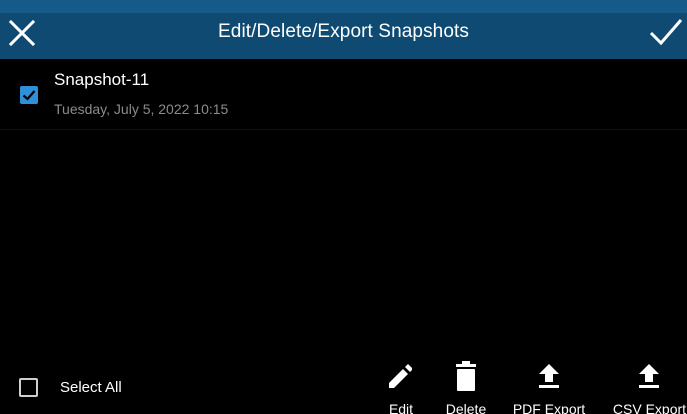 The image size is (687, 414). Describe the element at coordinates (141, 109) in the screenshot. I see `snapshot-date: Tuesday, July 5, 2022 10:15` at that location.